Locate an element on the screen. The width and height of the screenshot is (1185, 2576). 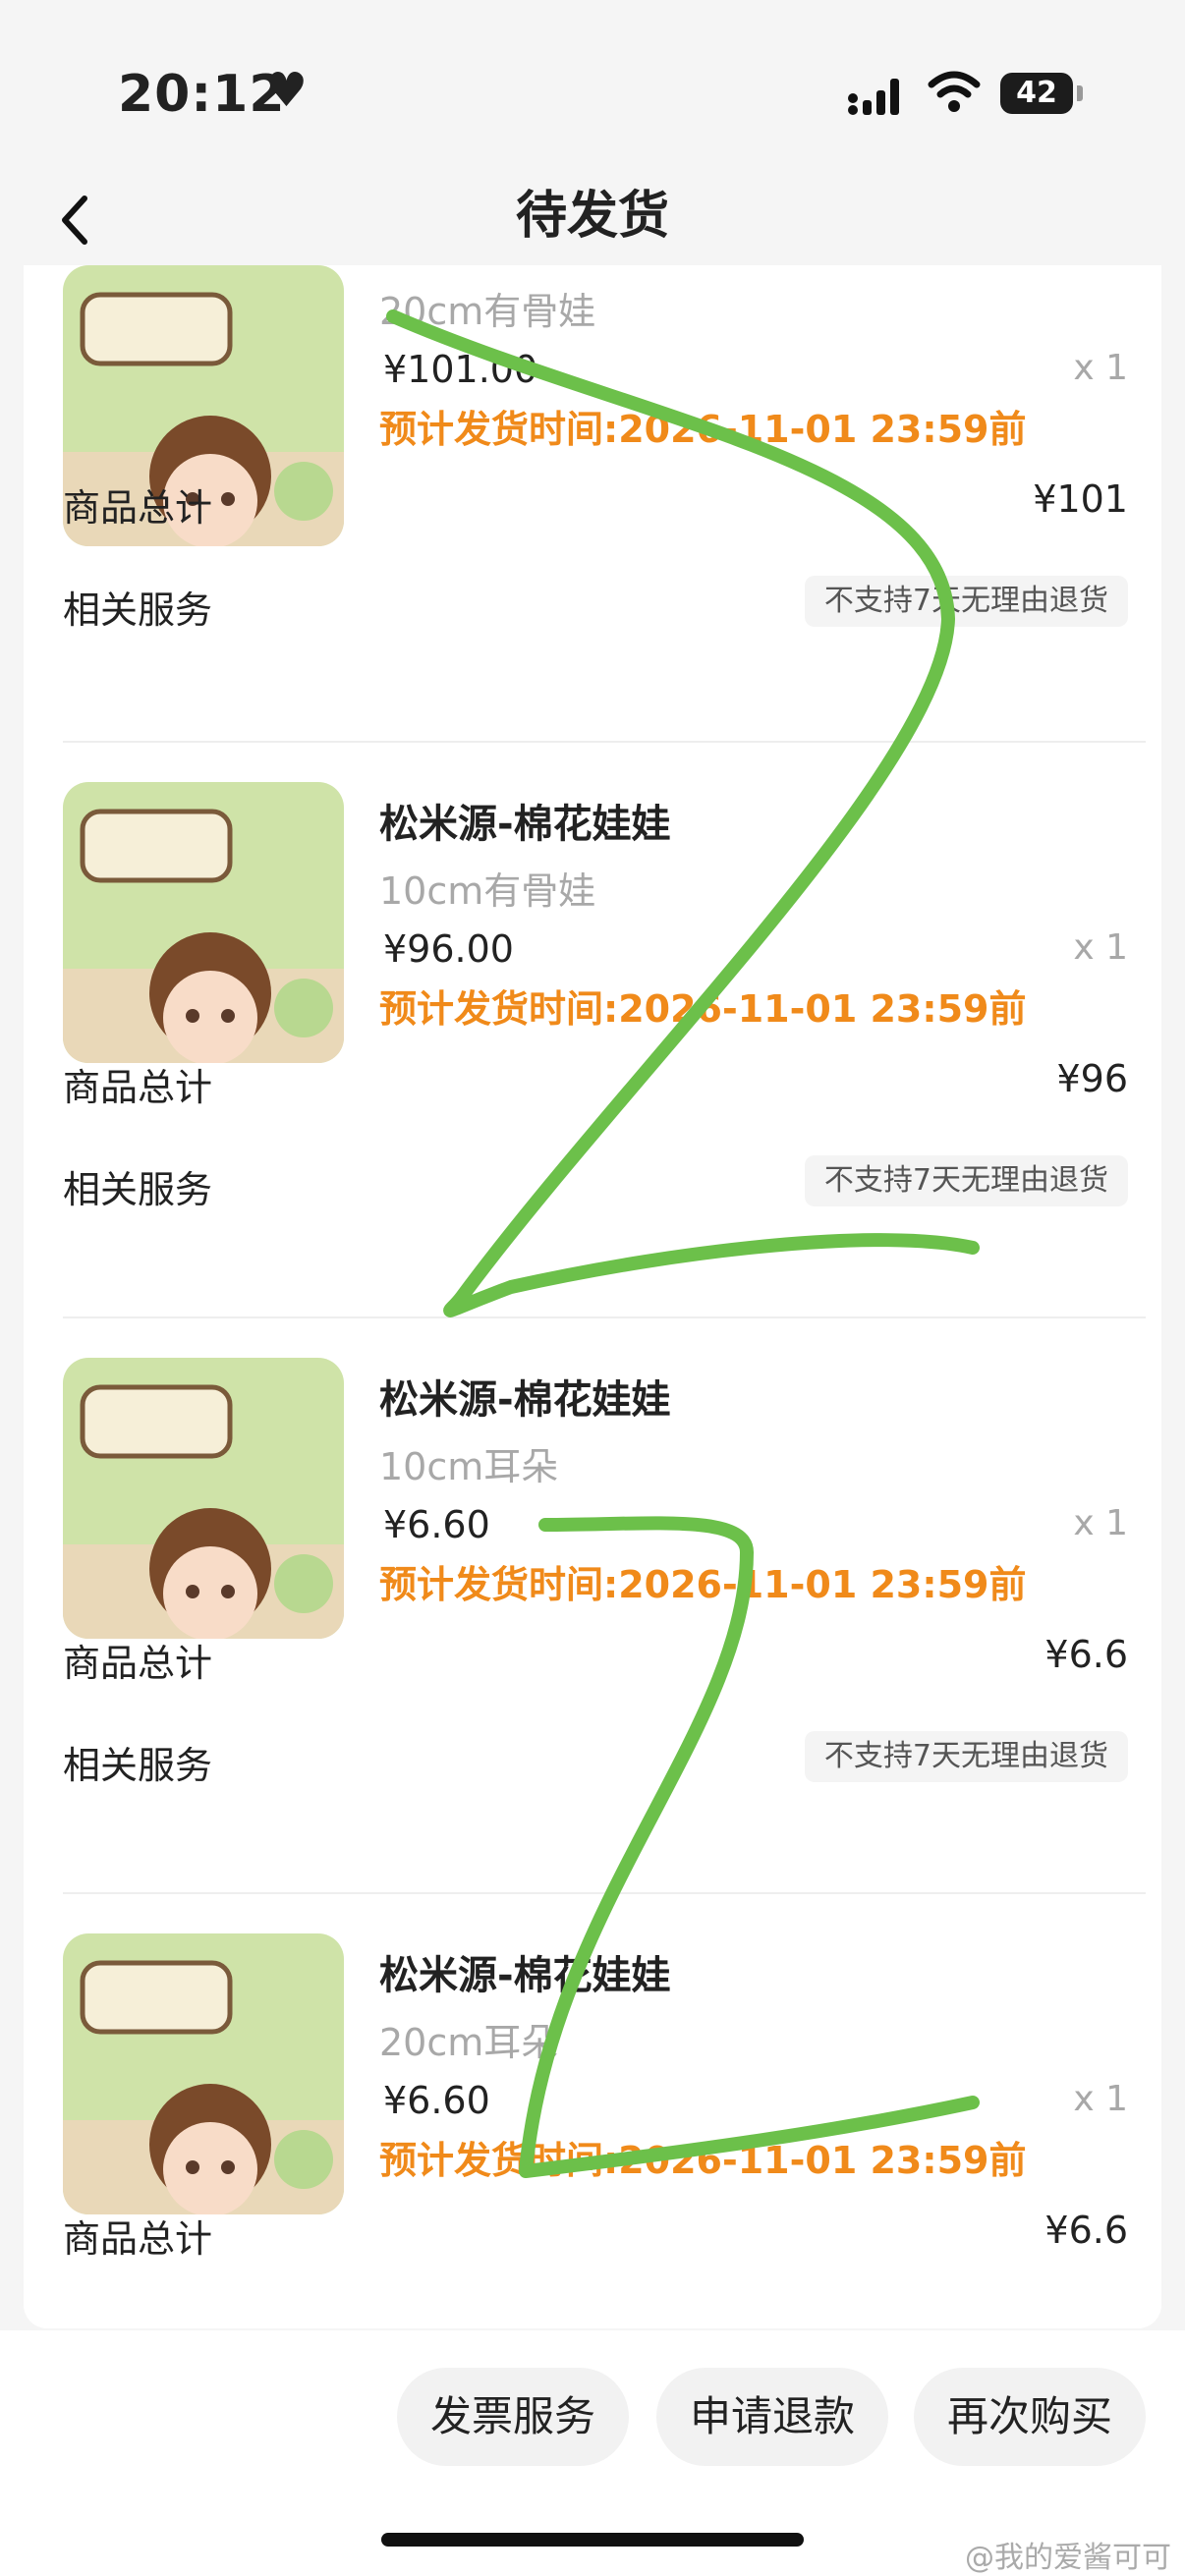
total-value: ¥101 is located at coordinates (1080, 499).